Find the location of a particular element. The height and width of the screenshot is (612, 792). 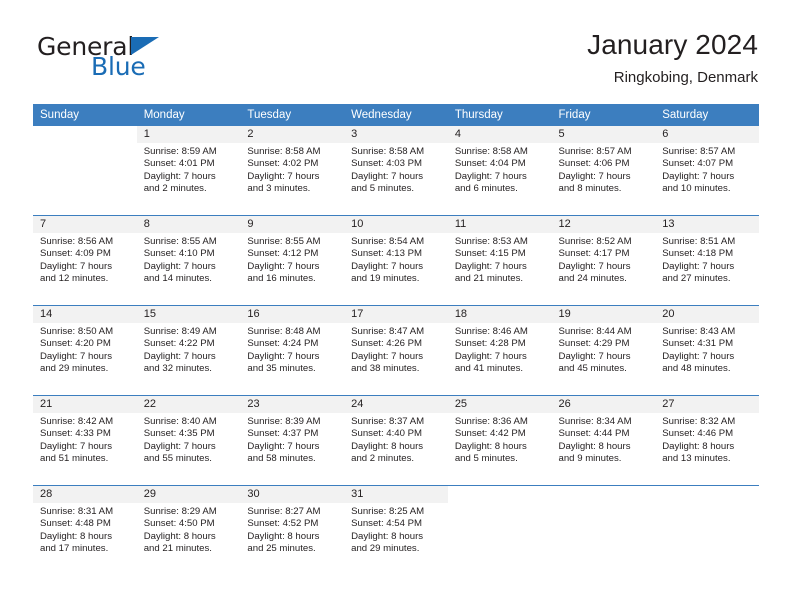

day-number: 10 is located at coordinates (396, 224).